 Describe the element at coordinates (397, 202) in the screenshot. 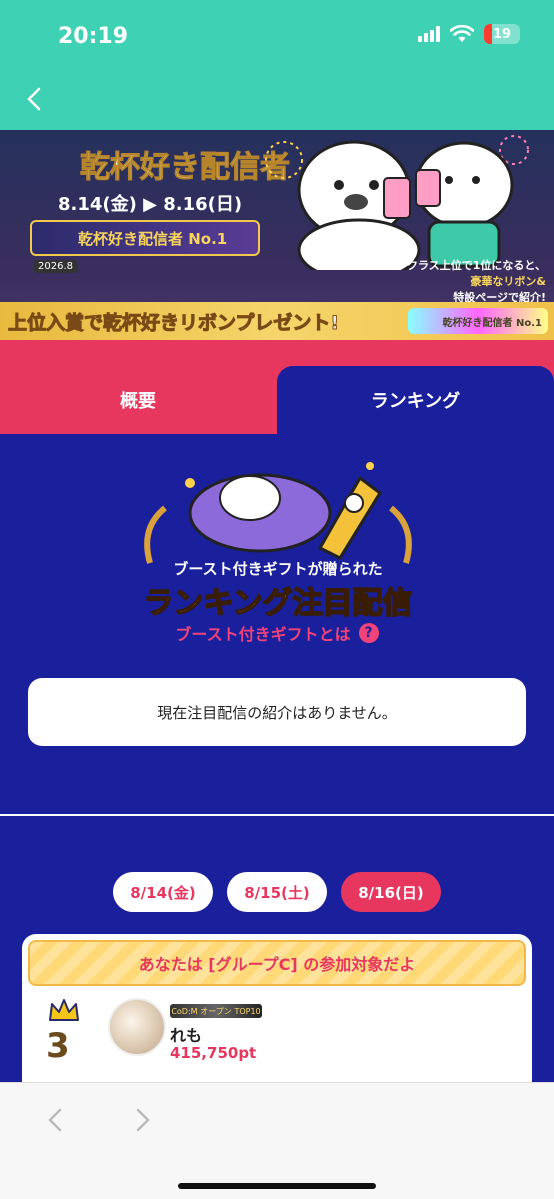

I see `mascot-illustration` at that location.